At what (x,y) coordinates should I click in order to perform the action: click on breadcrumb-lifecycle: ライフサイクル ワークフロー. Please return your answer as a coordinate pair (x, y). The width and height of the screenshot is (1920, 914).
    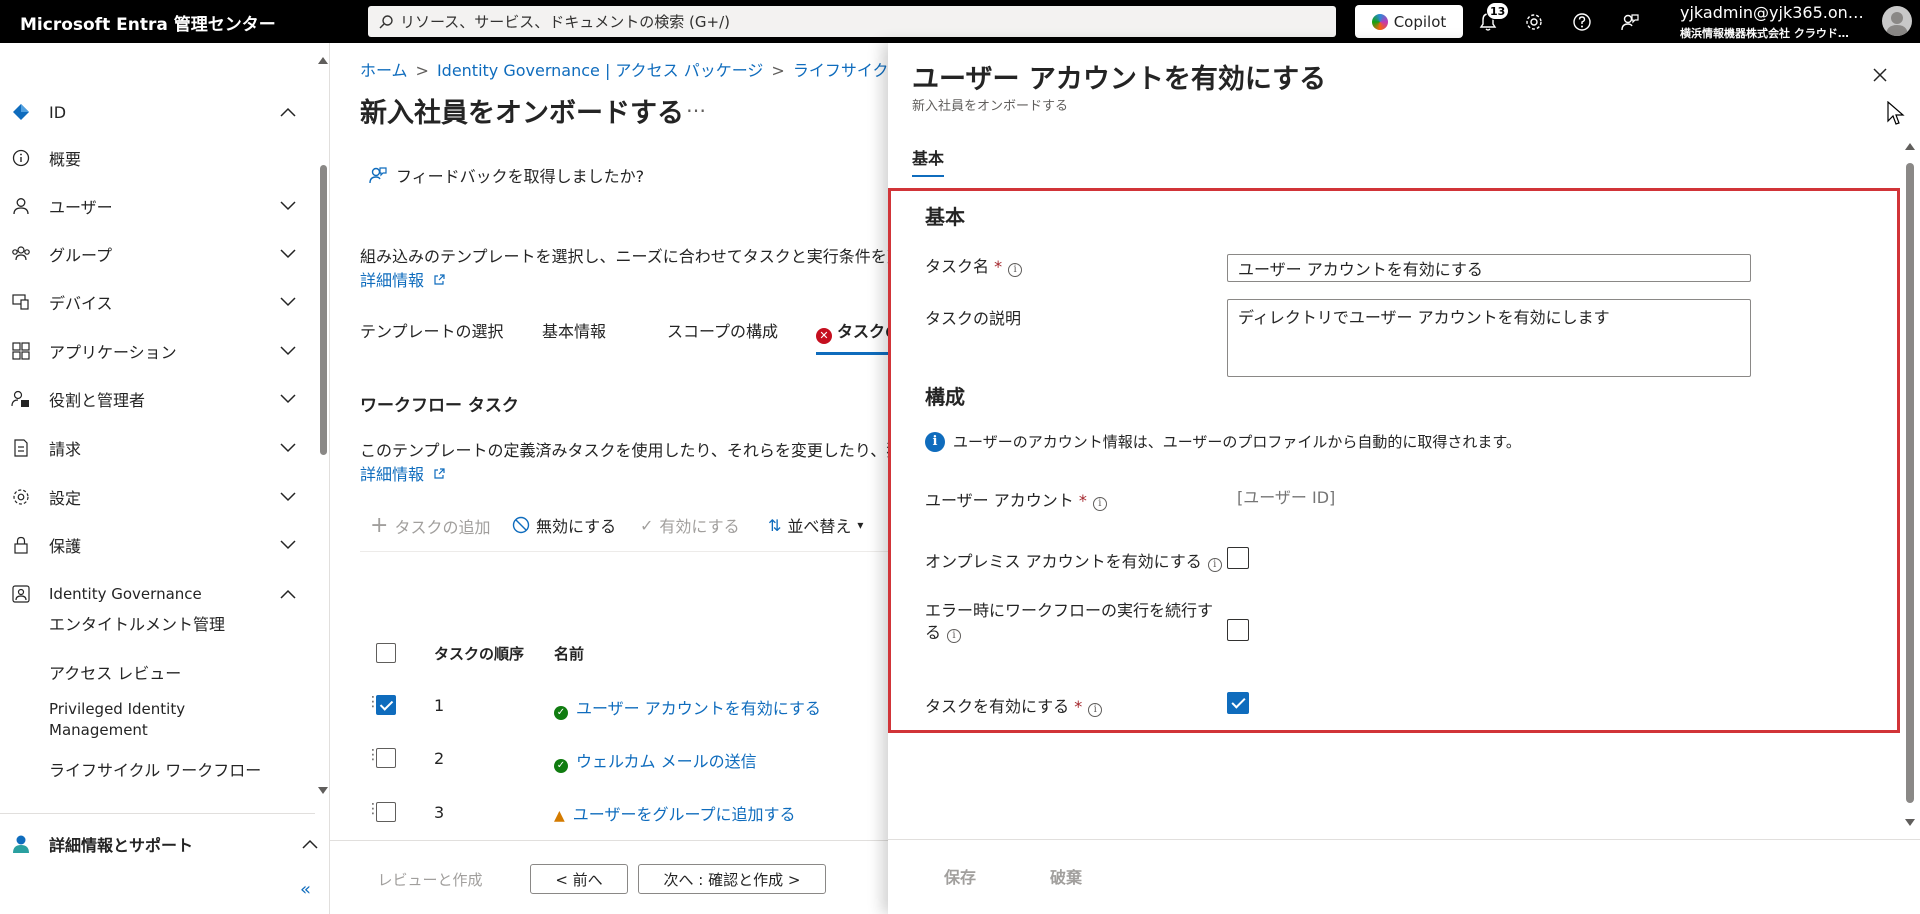
    Looking at the image, I should click on (841, 70).